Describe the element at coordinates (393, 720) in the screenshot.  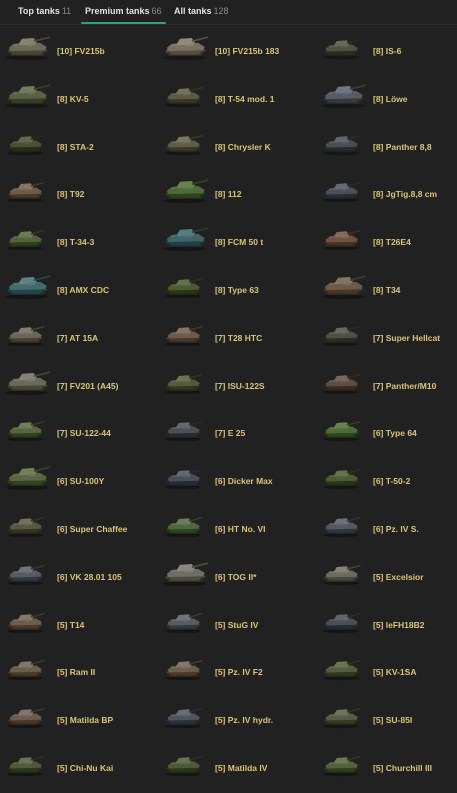
I see `tank-name: [5] SU-85I` at that location.